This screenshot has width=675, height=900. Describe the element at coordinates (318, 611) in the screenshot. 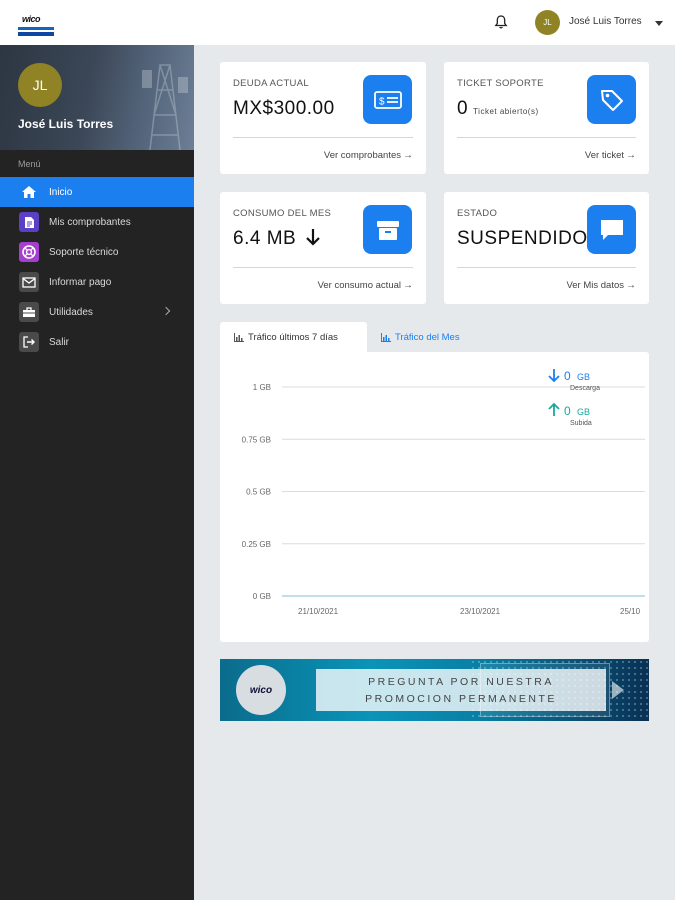

I see `x-tick-label: 21/10/2021` at that location.